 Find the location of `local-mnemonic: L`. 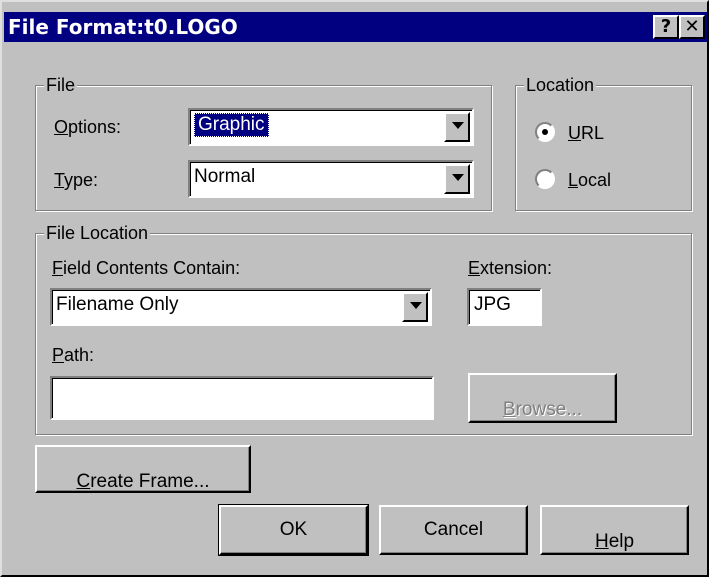

local-mnemonic: L is located at coordinates (573, 180).